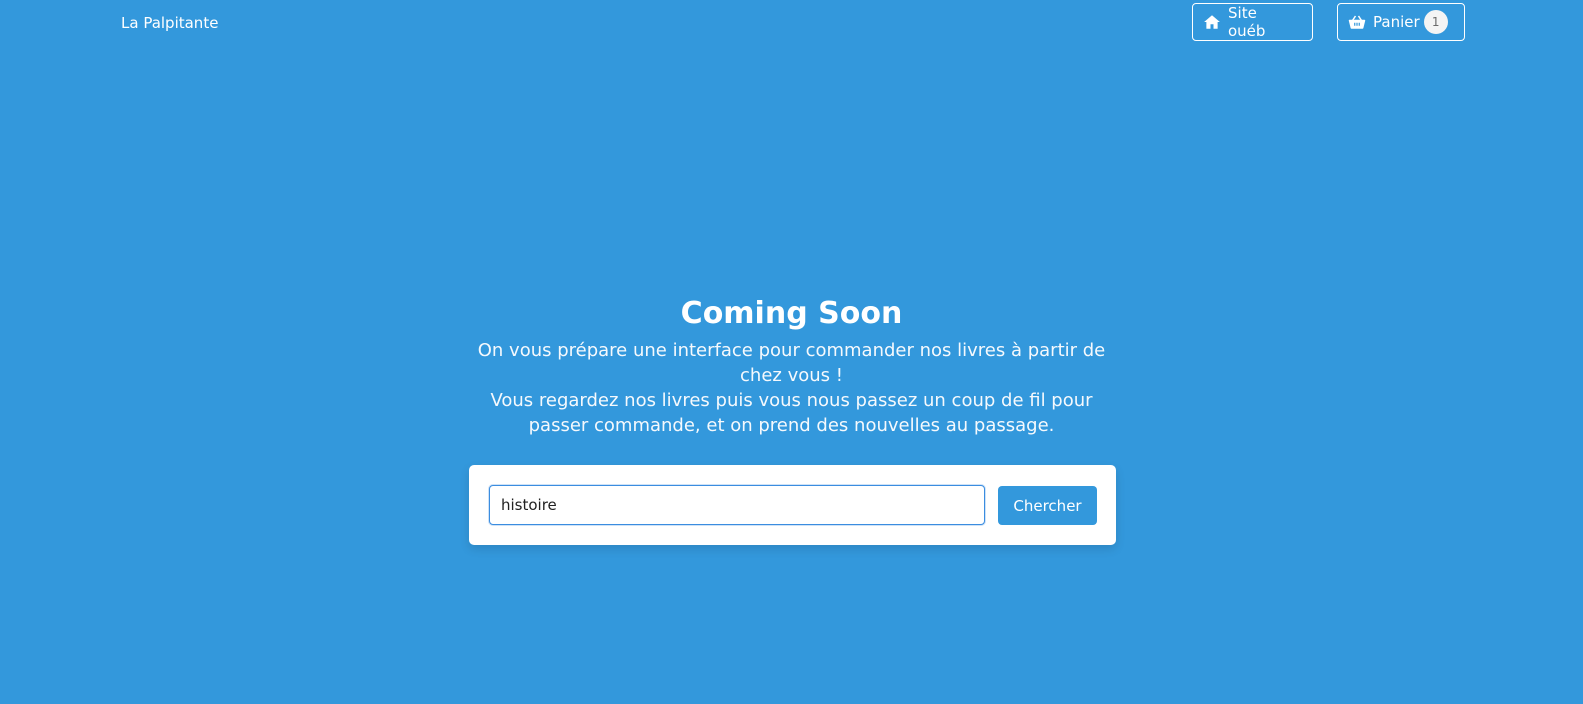  Describe the element at coordinates (1212, 22) in the screenshot. I see `home-icon` at that location.